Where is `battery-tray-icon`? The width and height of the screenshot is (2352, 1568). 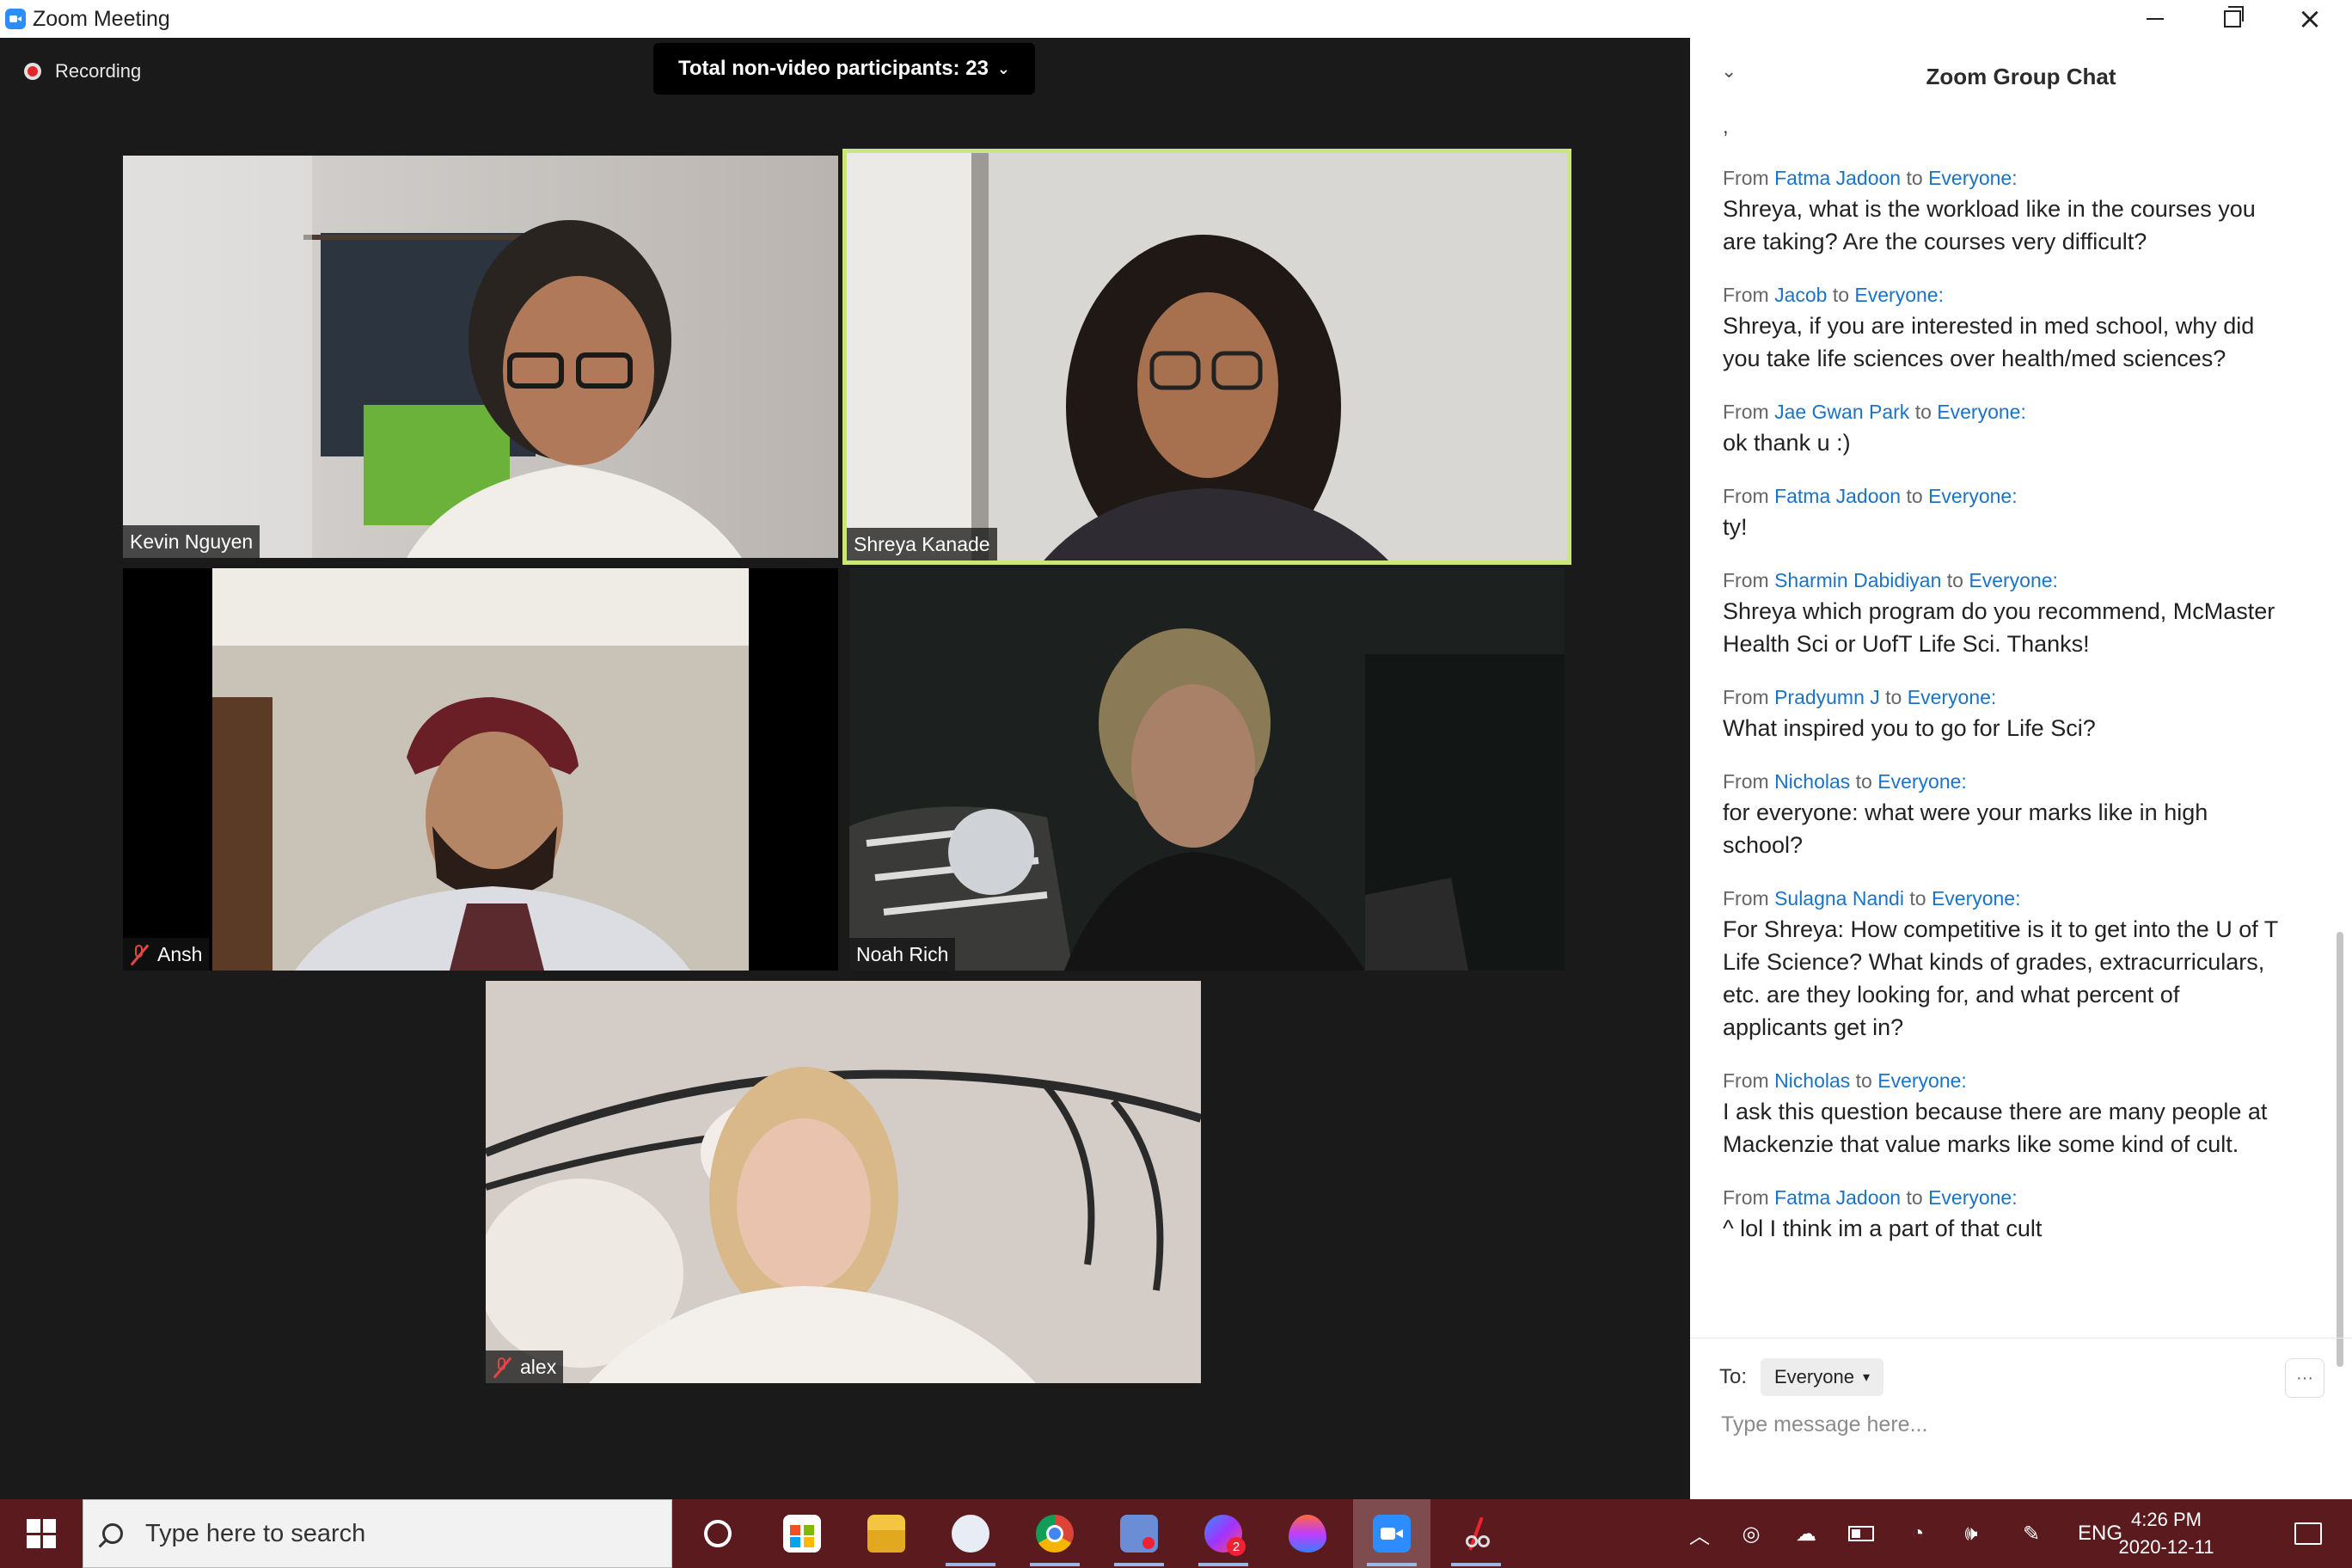 battery-tray-icon is located at coordinates (1861, 1533).